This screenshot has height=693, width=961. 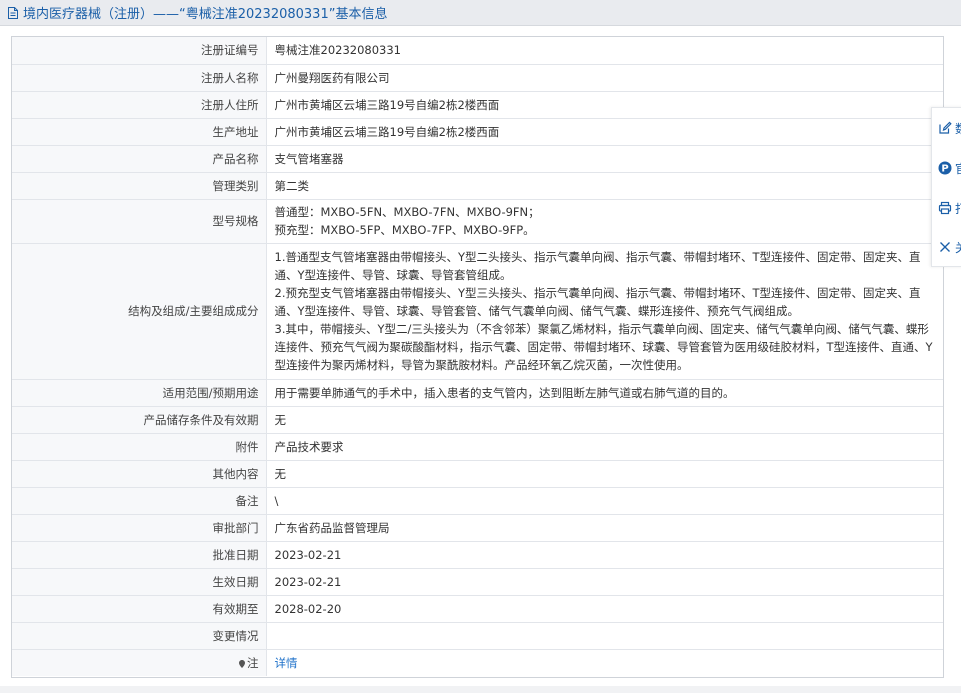 What do you see at coordinates (604, 51) in the screenshot?
I see `row-value: 粤械注准20232080331` at bounding box center [604, 51].